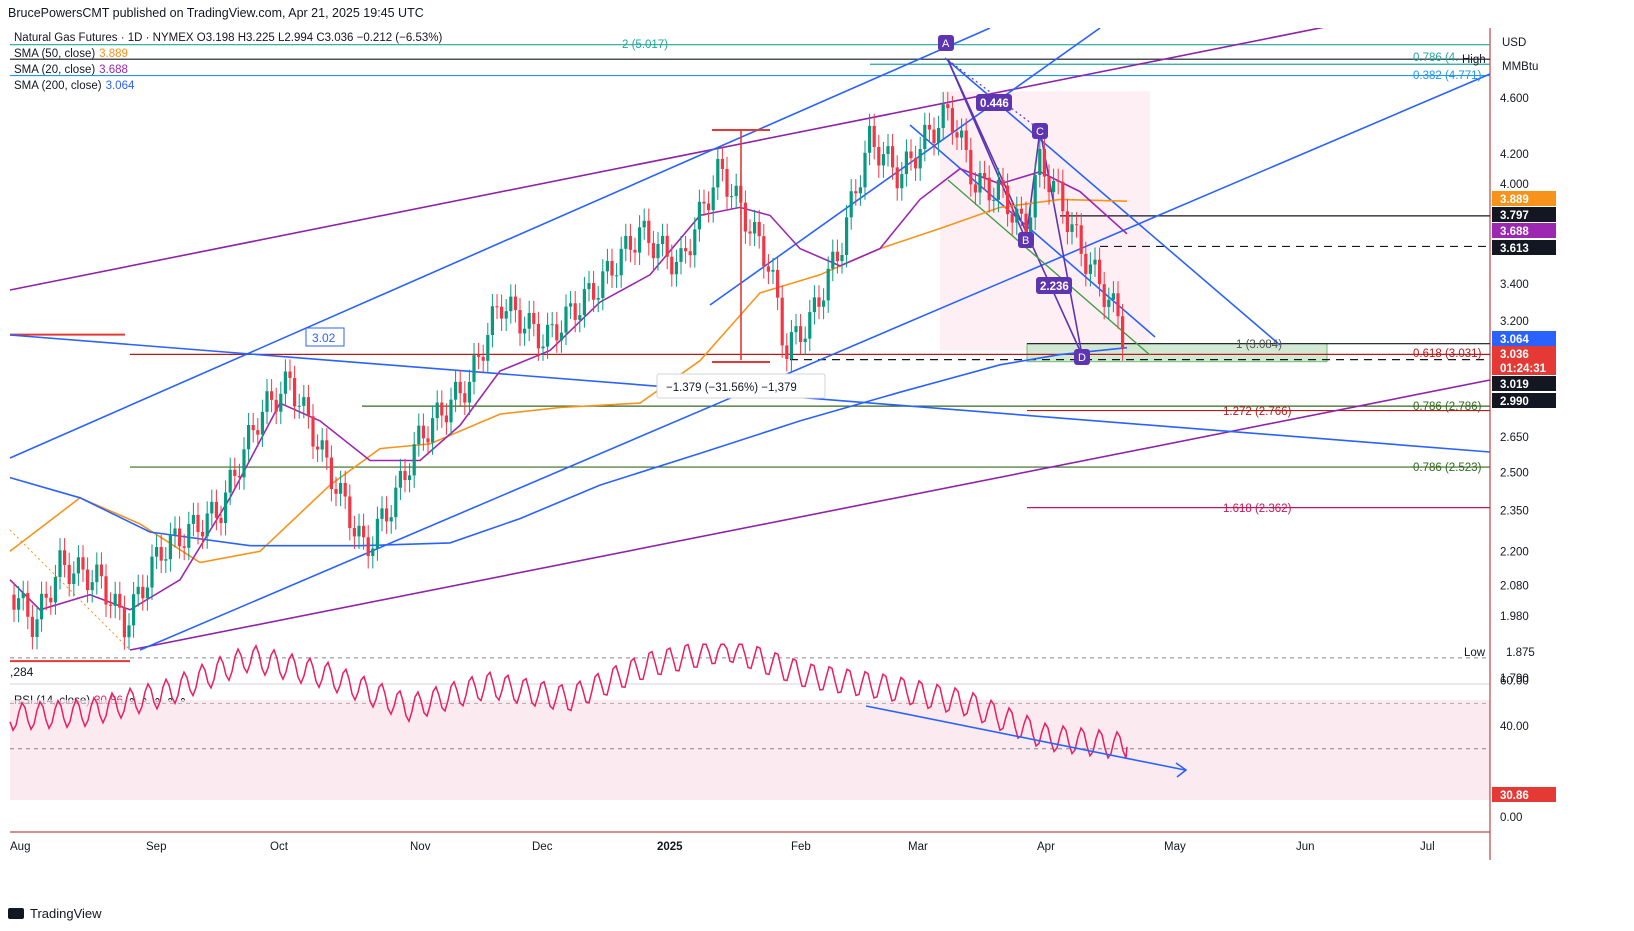  Describe the element at coordinates (1514, 43) in the screenshot. I see `currency-label: USD` at that location.